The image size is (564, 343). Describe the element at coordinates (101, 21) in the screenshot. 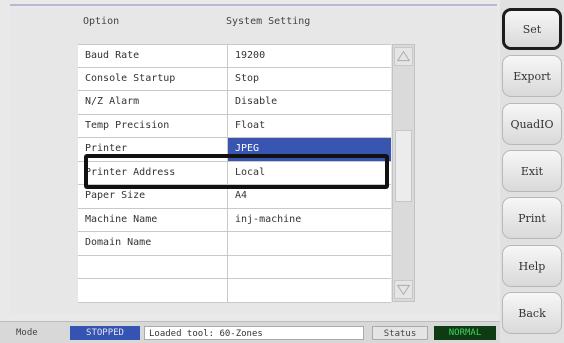

I see `column-header-option: Option` at that location.